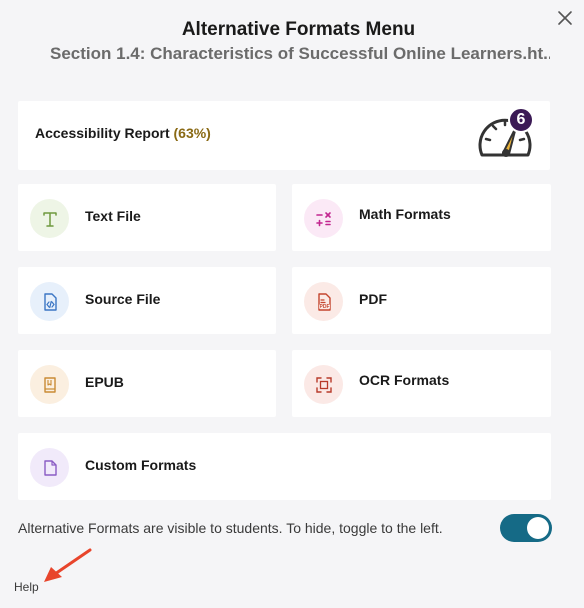 This screenshot has width=584, height=608. Describe the element at coordinates (49, 467) in the screenshot. I see `custom-format-icon` at that location.